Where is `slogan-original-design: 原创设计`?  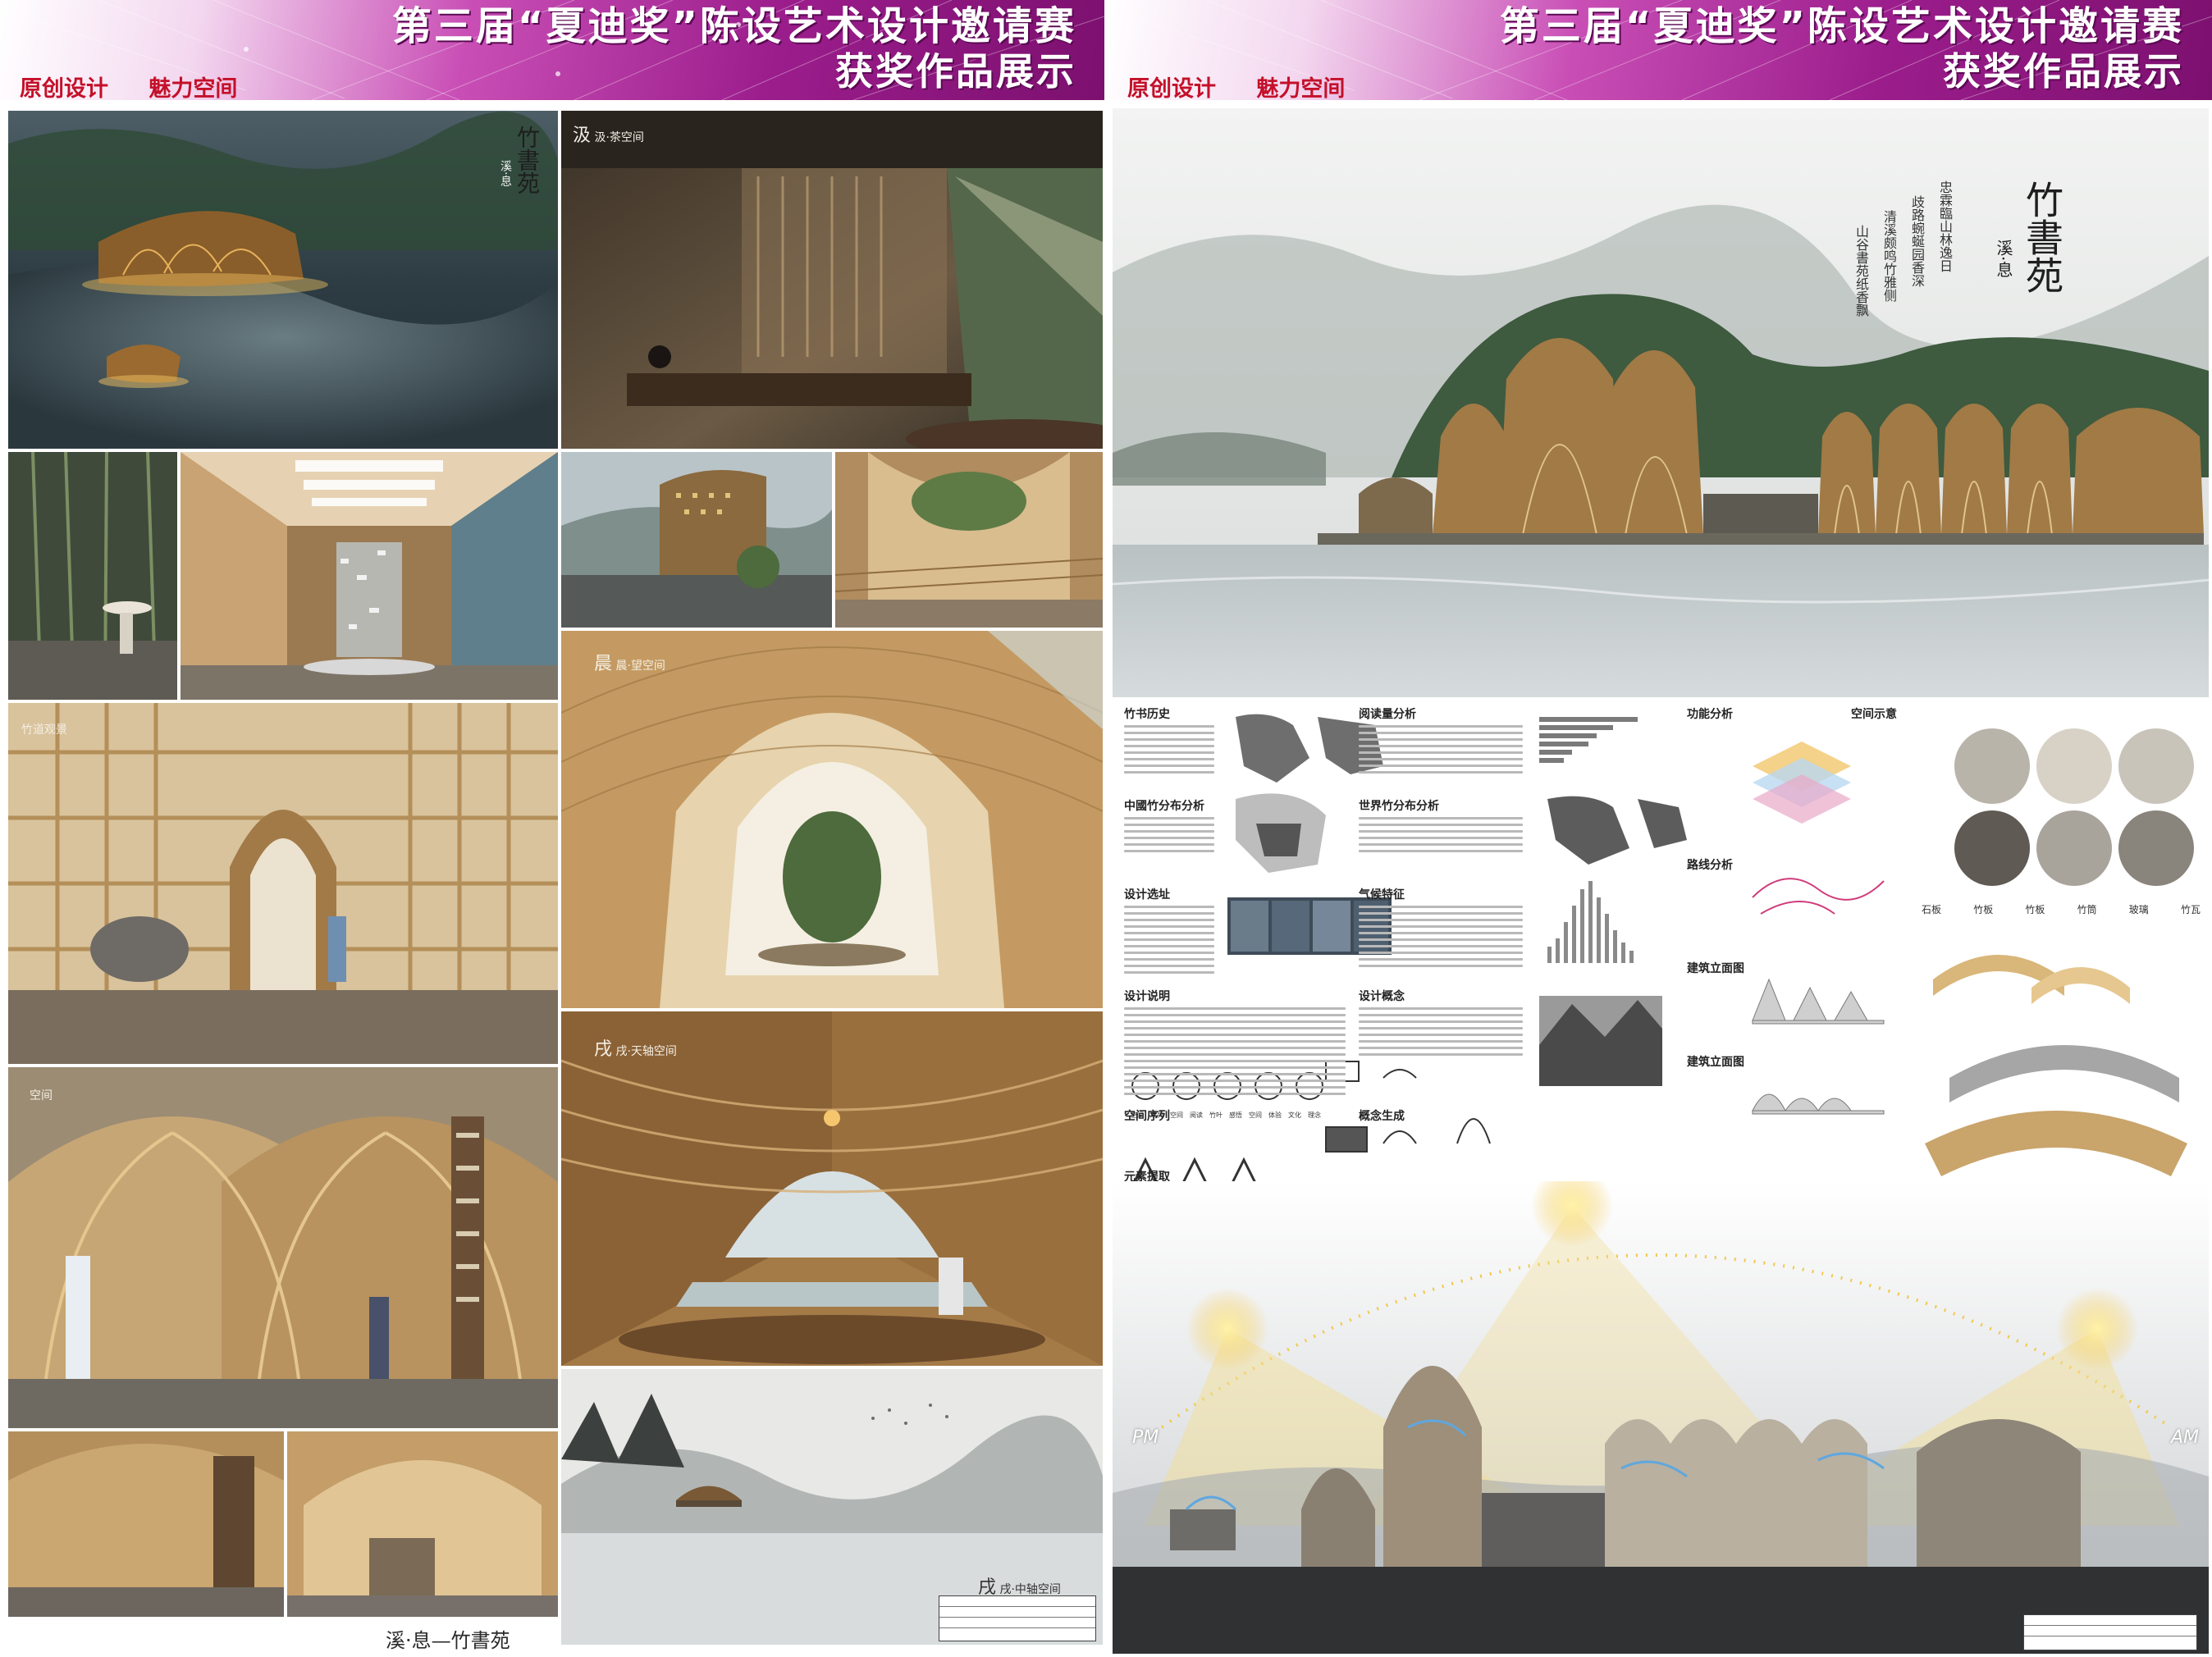 slogan-original-design: 原创设计 is located at coordinates (64, 89).